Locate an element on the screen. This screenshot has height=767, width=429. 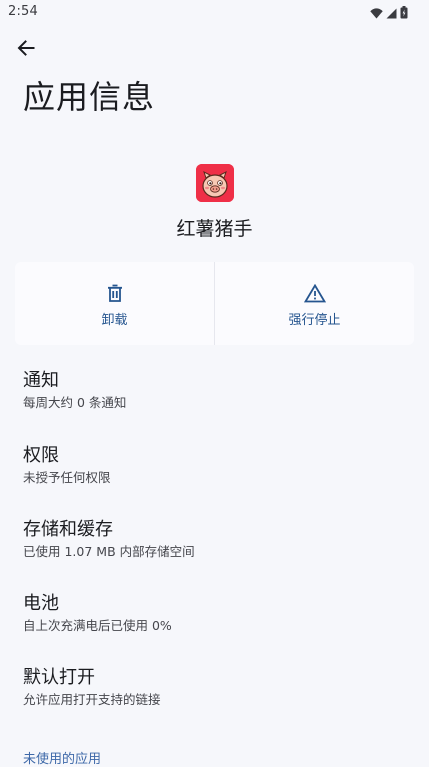
item-subtitle: 自上次充满电后已使用 0% is located at coordinates (97, 625).